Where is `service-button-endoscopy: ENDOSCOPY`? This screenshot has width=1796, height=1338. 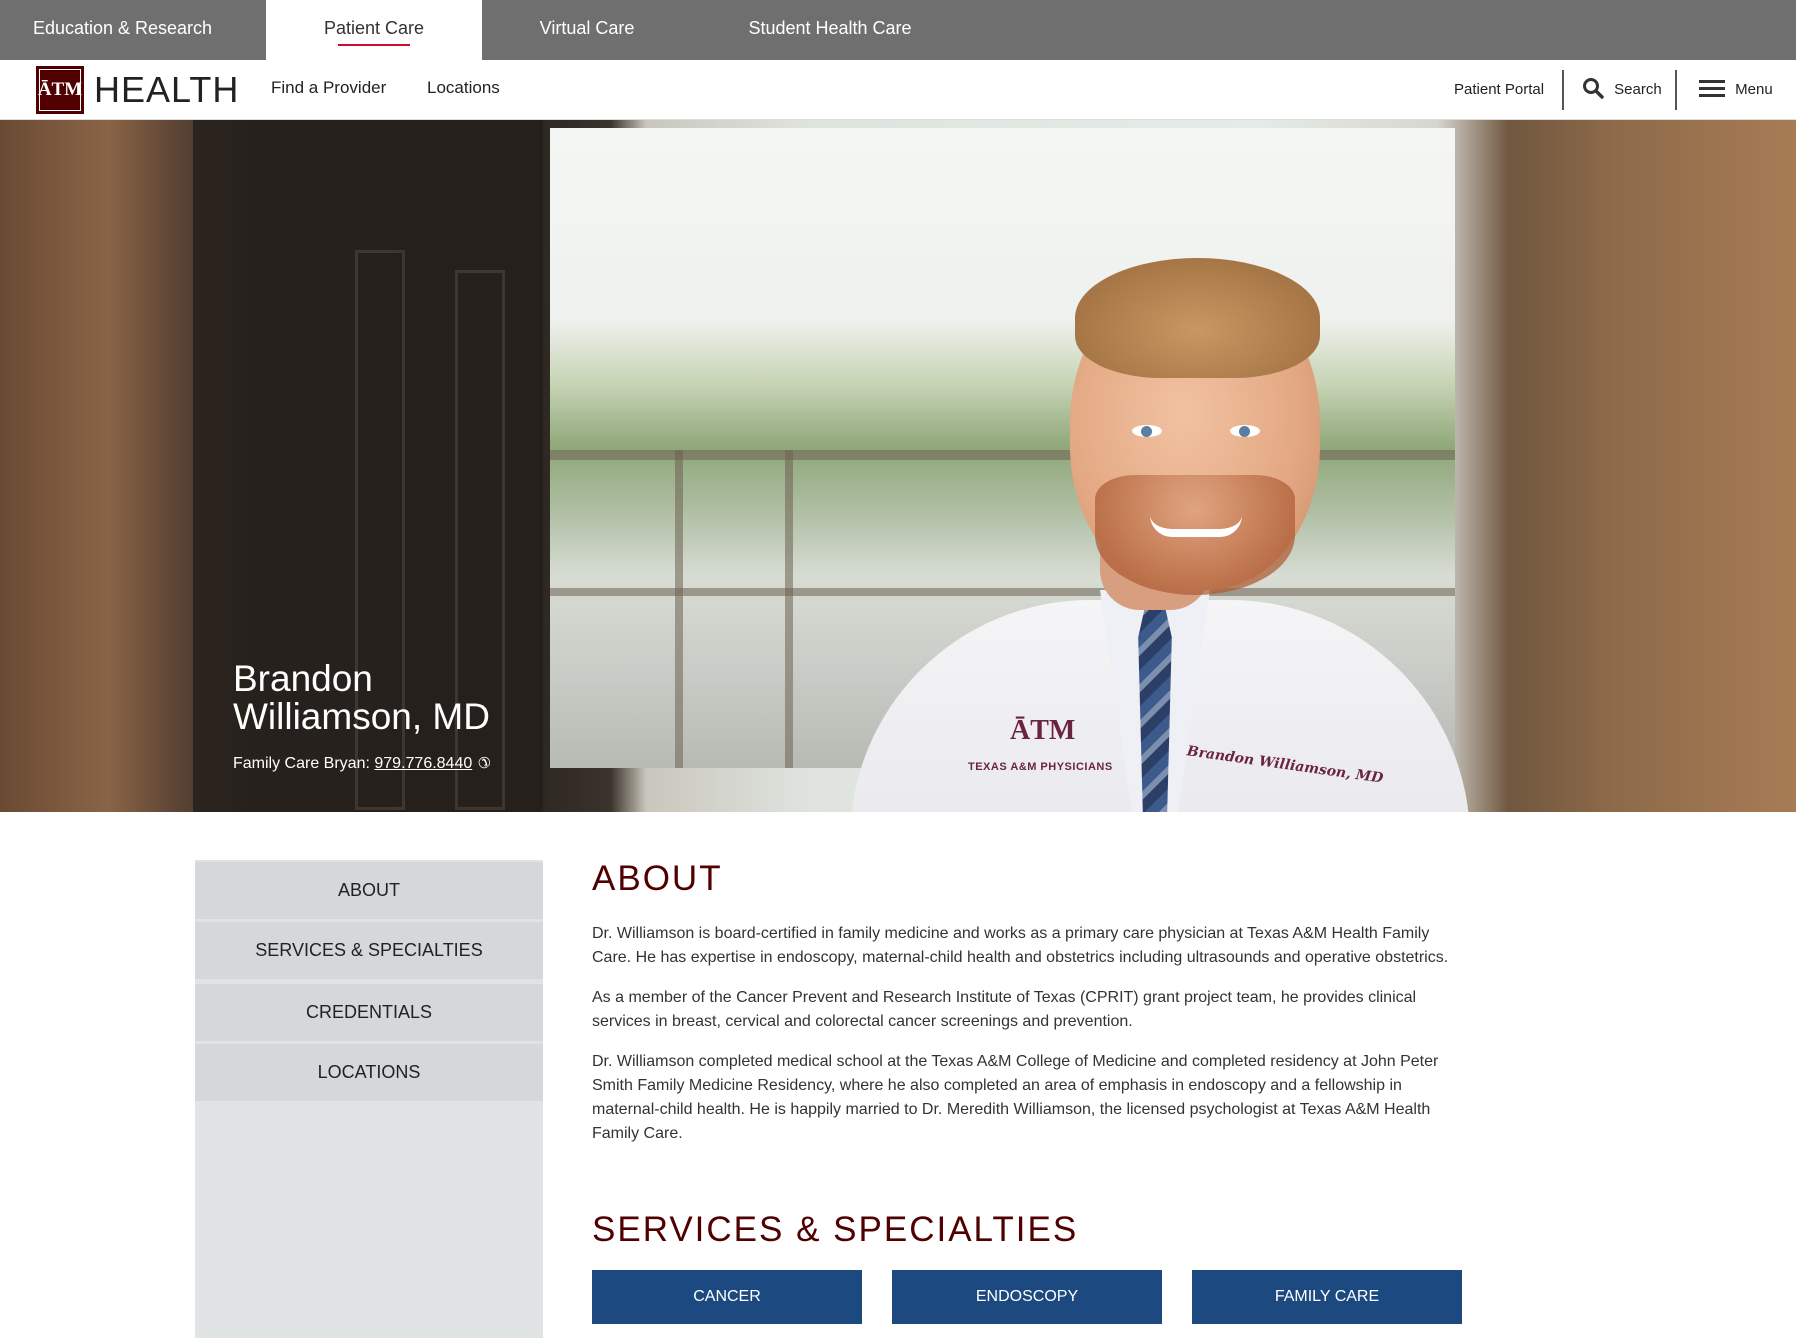 service-button-endoscopy: ENDOSCOPY is located at coordinates (1027, 1297).